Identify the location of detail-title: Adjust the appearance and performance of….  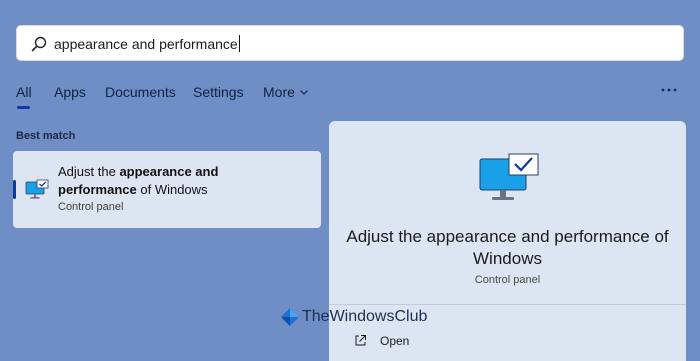
(507, 247).